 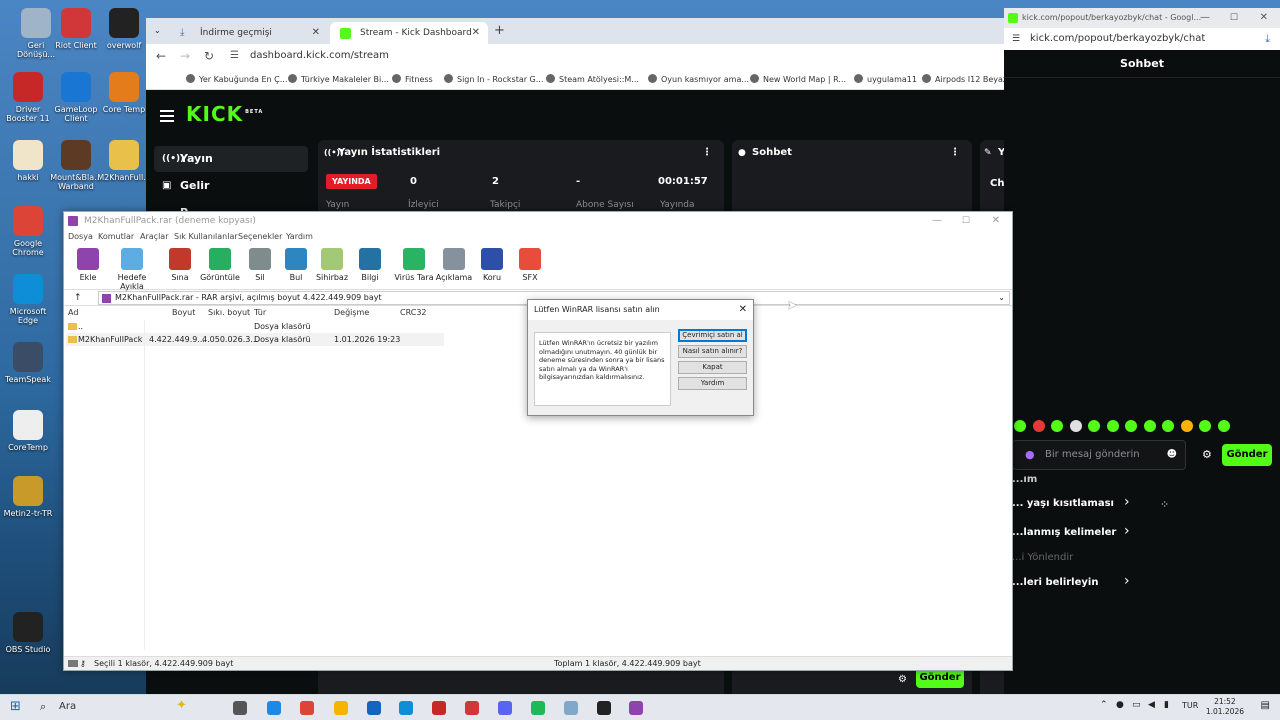 What do you see at coordinates (43, 707) in the screenshot?
I see `search-icon: ⌕` at bounding box center [43, 707].